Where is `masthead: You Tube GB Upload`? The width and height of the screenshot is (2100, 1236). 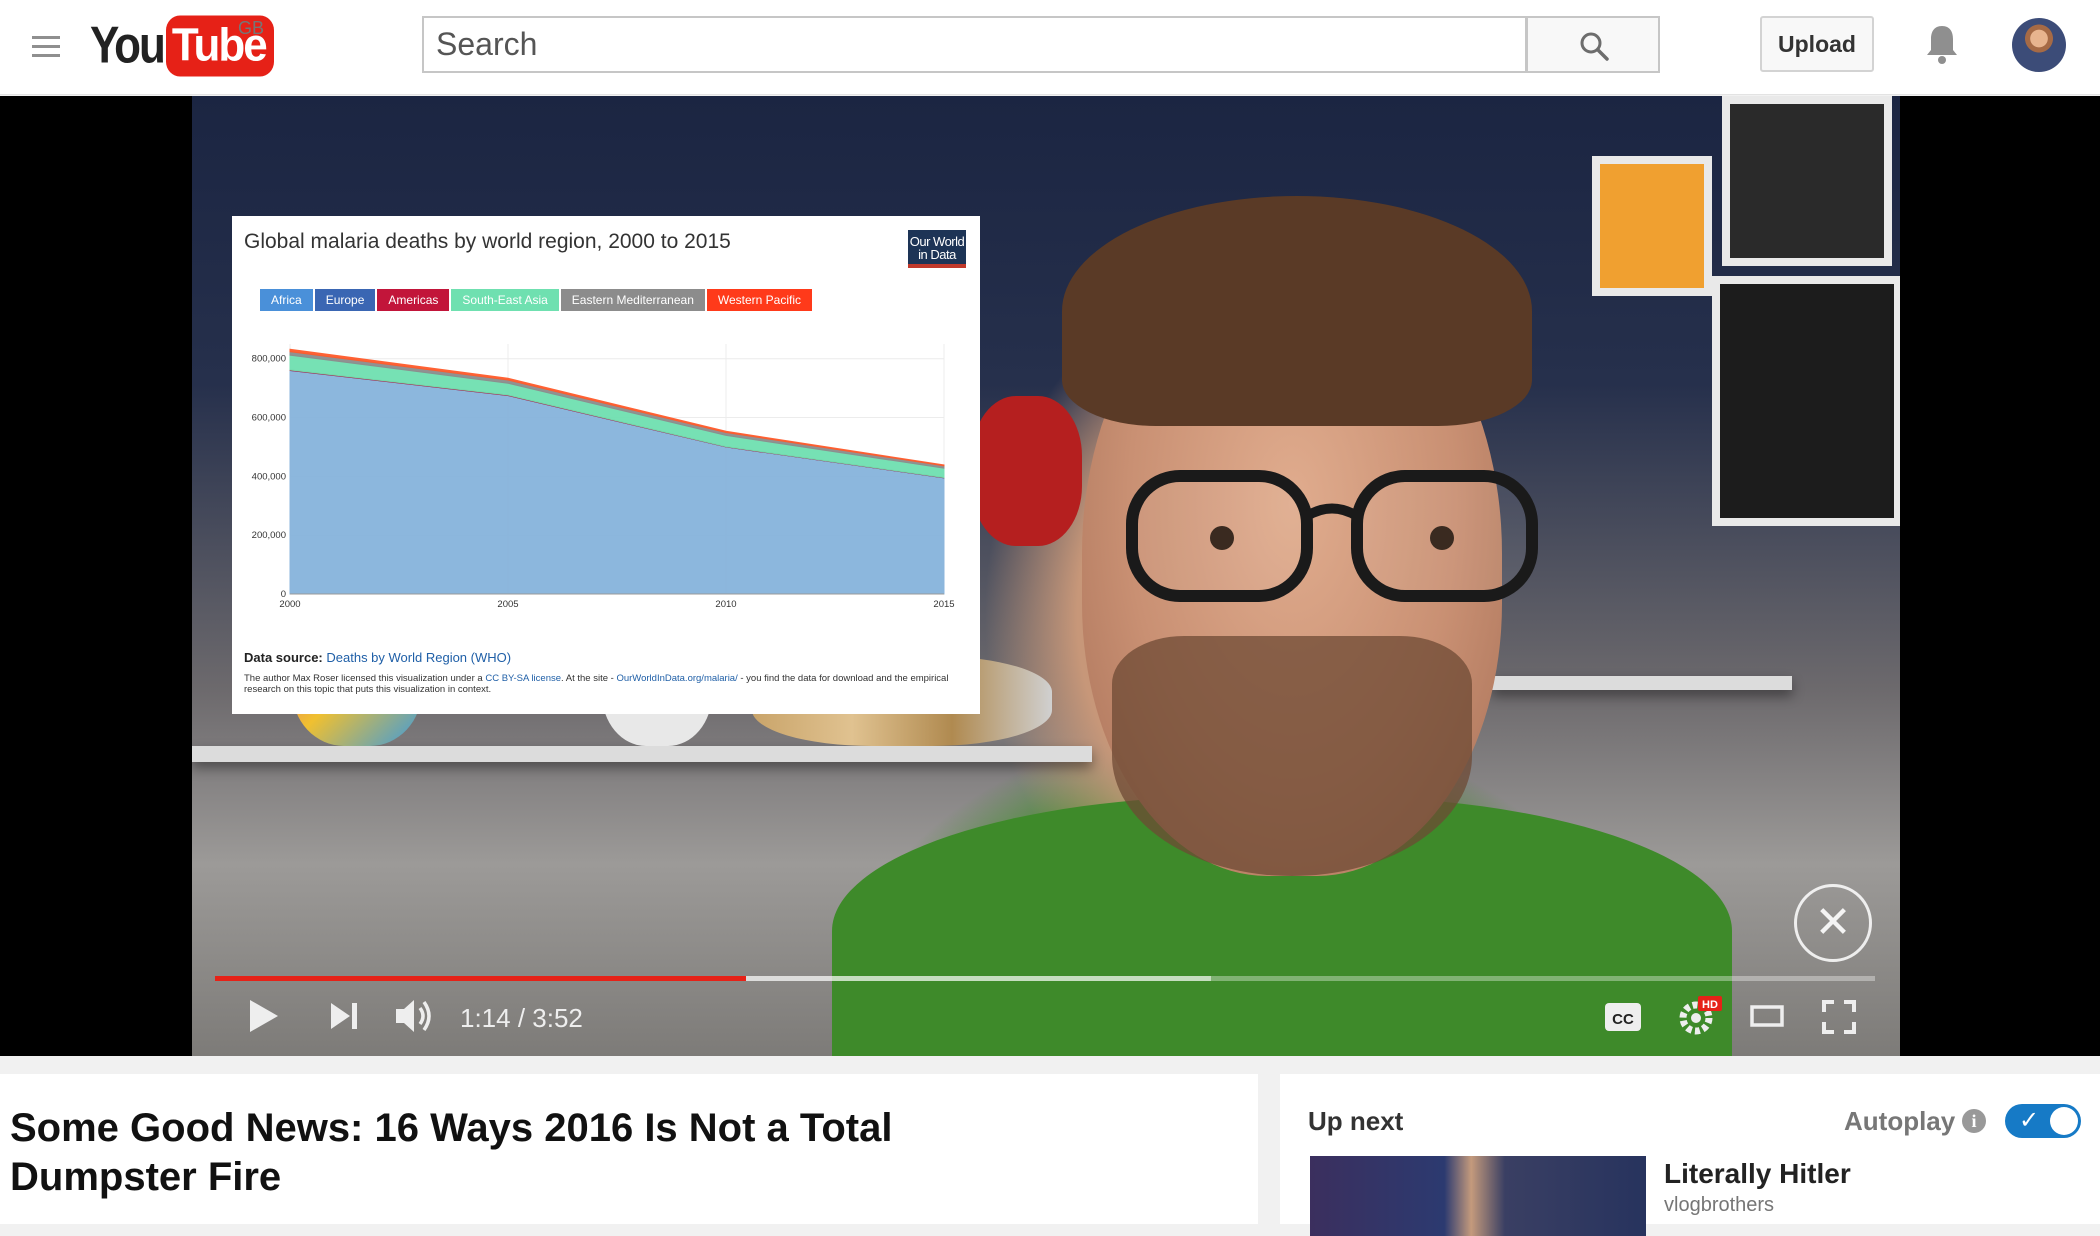
masthead: You Tube GB Upload is located at coordinates (1050, 47).